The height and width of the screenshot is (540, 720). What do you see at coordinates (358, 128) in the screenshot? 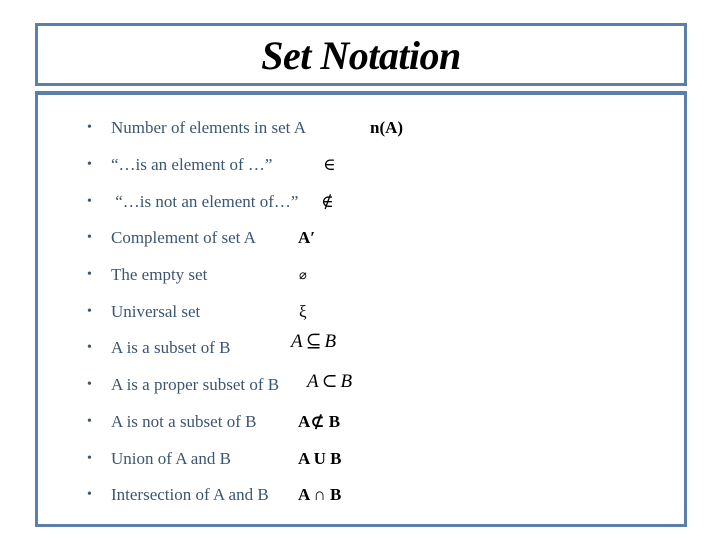
I see `list-item-number-of-elements: • Number of elements in set A n(A)` at bounding box center [358, 128].